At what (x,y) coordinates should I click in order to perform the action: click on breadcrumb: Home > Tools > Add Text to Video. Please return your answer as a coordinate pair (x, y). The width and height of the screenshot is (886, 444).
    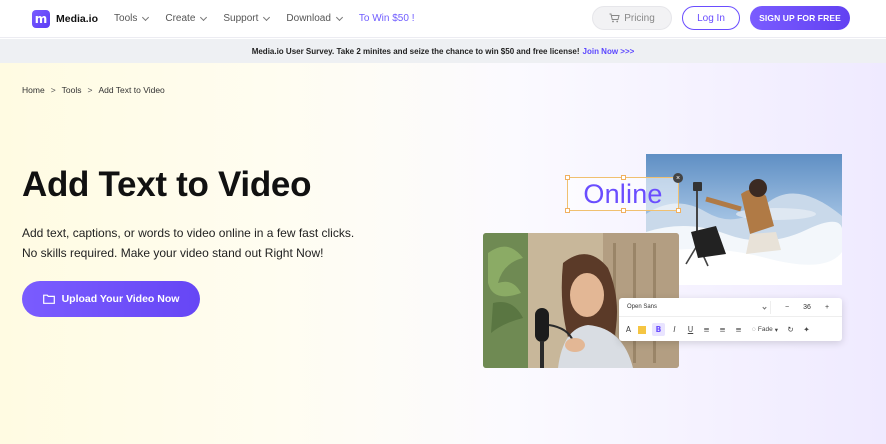
    Looking at the image, I should click on (93, 90).